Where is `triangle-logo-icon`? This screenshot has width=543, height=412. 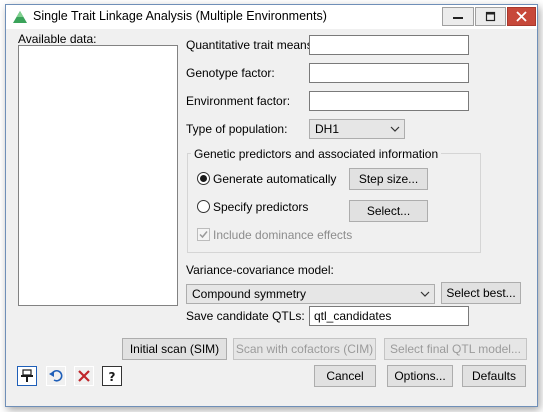
triangle-logo-icon is located at coordinates (20, 18).